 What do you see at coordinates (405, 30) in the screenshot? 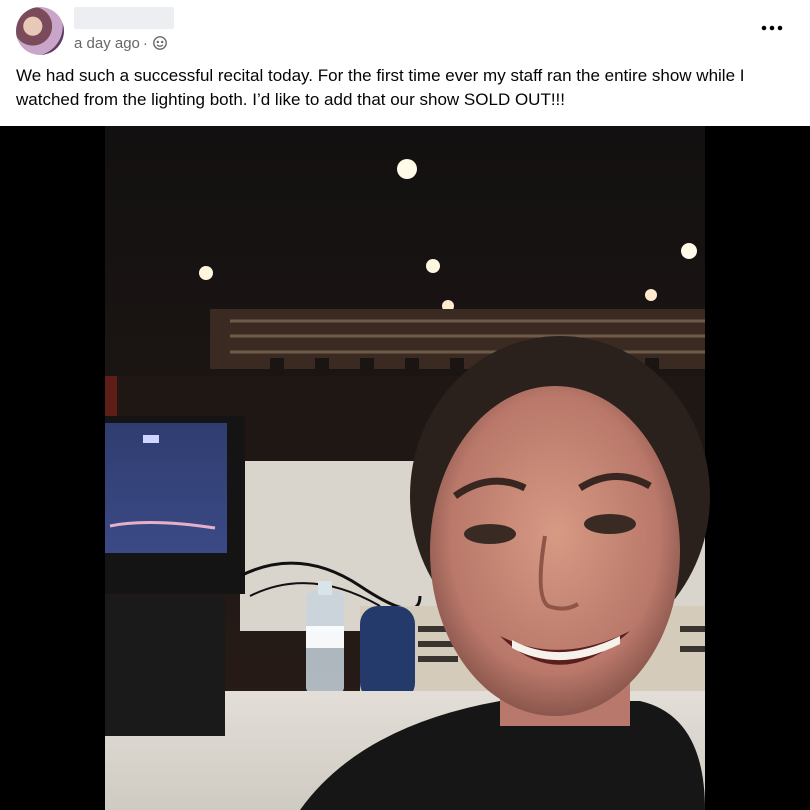
I see `post-header: a day ago ·` at bounding box center [405, 30].